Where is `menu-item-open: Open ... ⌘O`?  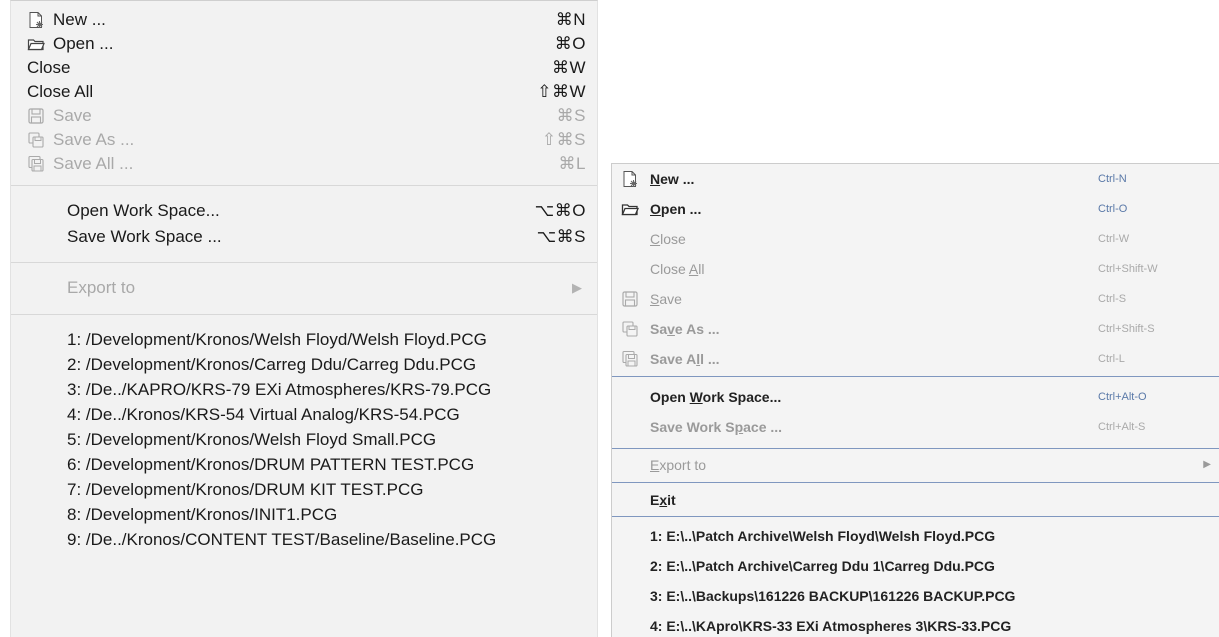
menu-item-open: Open ... ⌘O is located at coordinates (304, 44).